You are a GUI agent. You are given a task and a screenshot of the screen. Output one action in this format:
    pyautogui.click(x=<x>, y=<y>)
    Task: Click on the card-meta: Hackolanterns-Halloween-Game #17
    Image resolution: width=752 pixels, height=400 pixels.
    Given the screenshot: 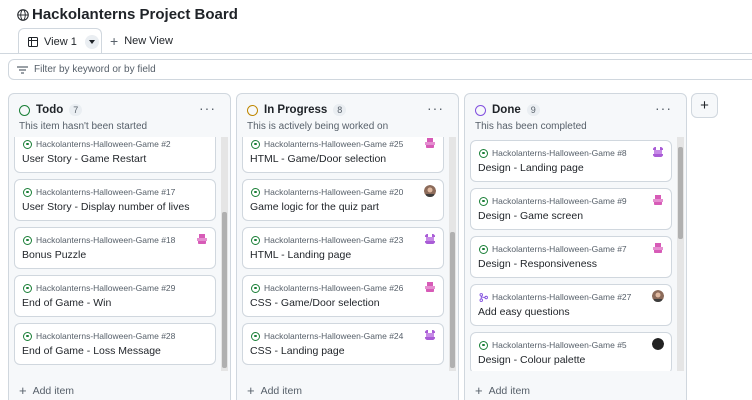 What is the action you would take?
    pyautogui.click(x=99, y=192)
    